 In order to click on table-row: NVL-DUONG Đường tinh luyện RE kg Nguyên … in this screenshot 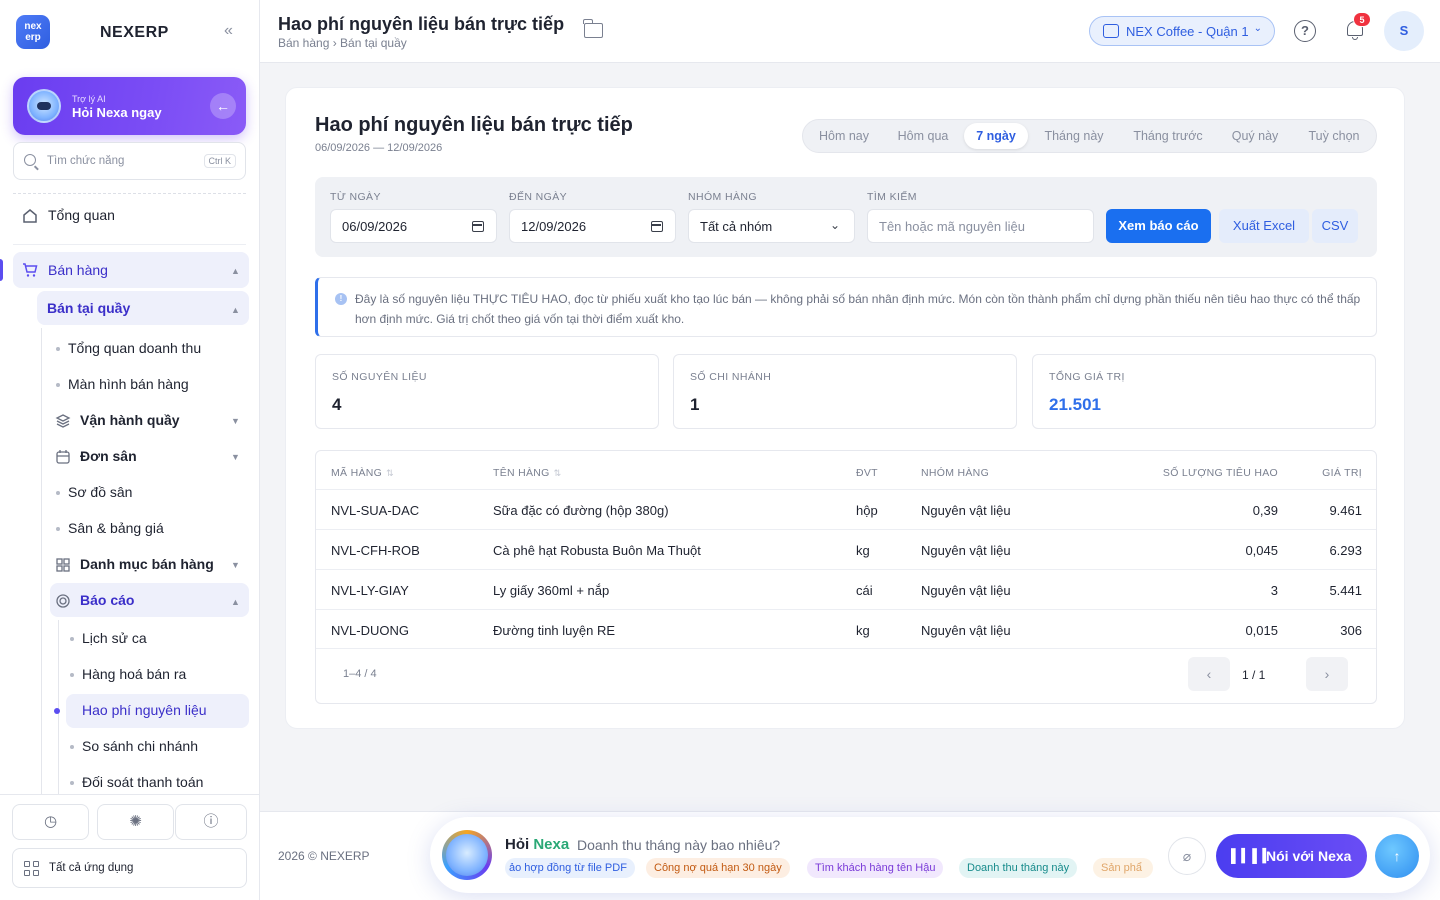, I will do `click(846, 629)`.